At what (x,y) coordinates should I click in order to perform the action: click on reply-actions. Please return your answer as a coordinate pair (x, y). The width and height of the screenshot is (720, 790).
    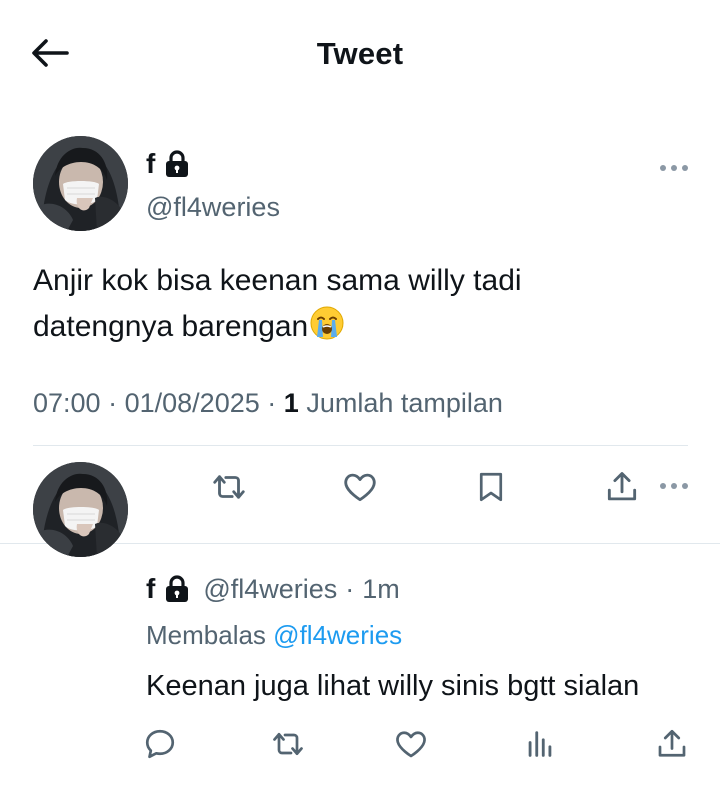
    Looking at the image, I should click on (360, 748).